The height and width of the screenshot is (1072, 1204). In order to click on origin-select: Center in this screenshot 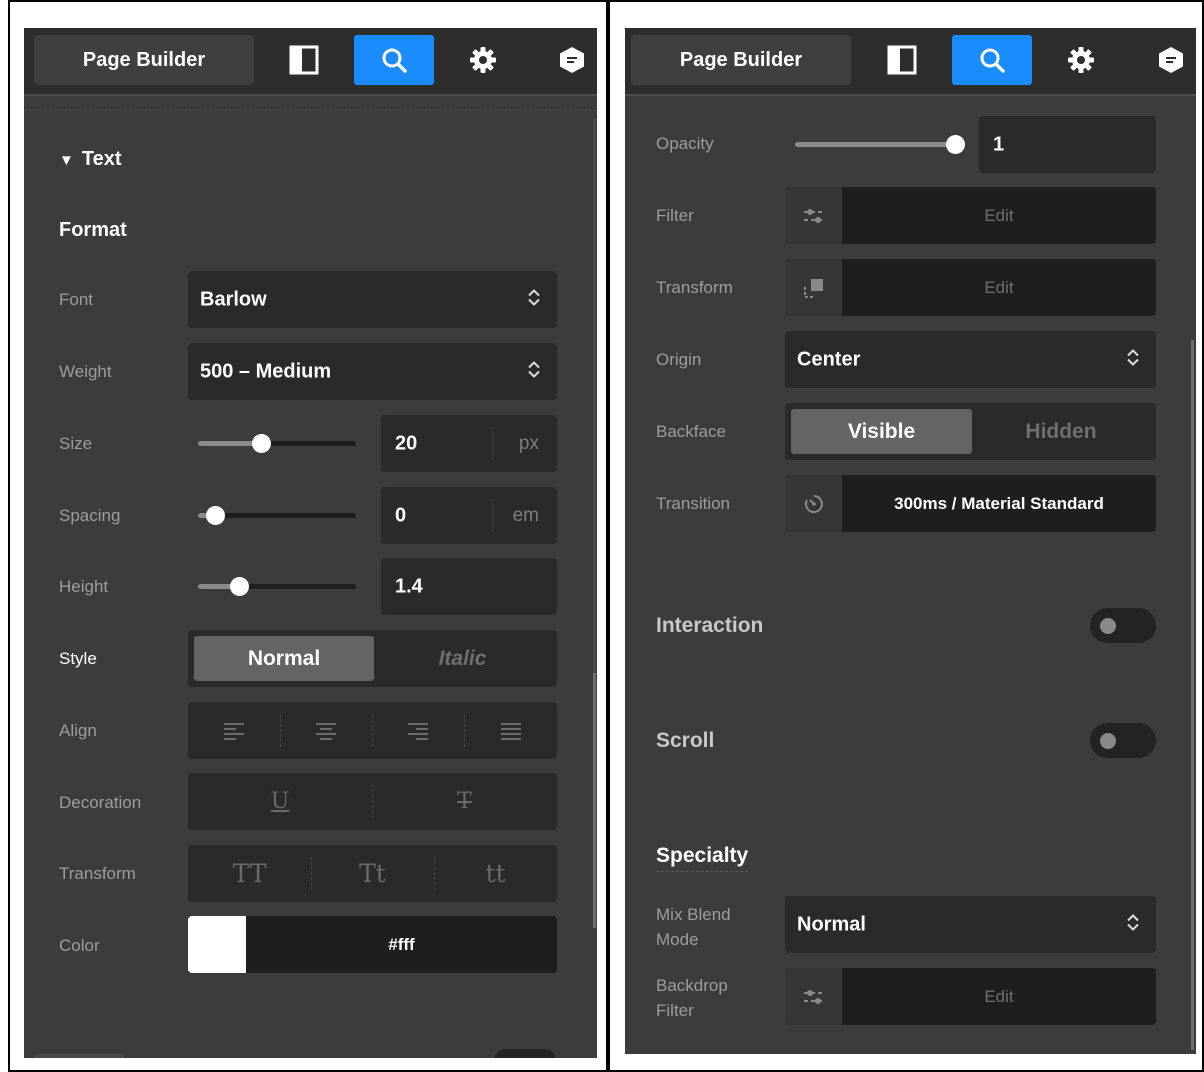, I will do `click(970, 359)`.